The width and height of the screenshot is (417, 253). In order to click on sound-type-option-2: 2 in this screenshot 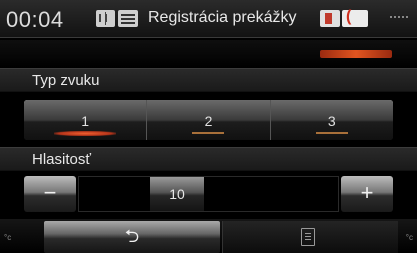, I will do `click(209, 120)`.